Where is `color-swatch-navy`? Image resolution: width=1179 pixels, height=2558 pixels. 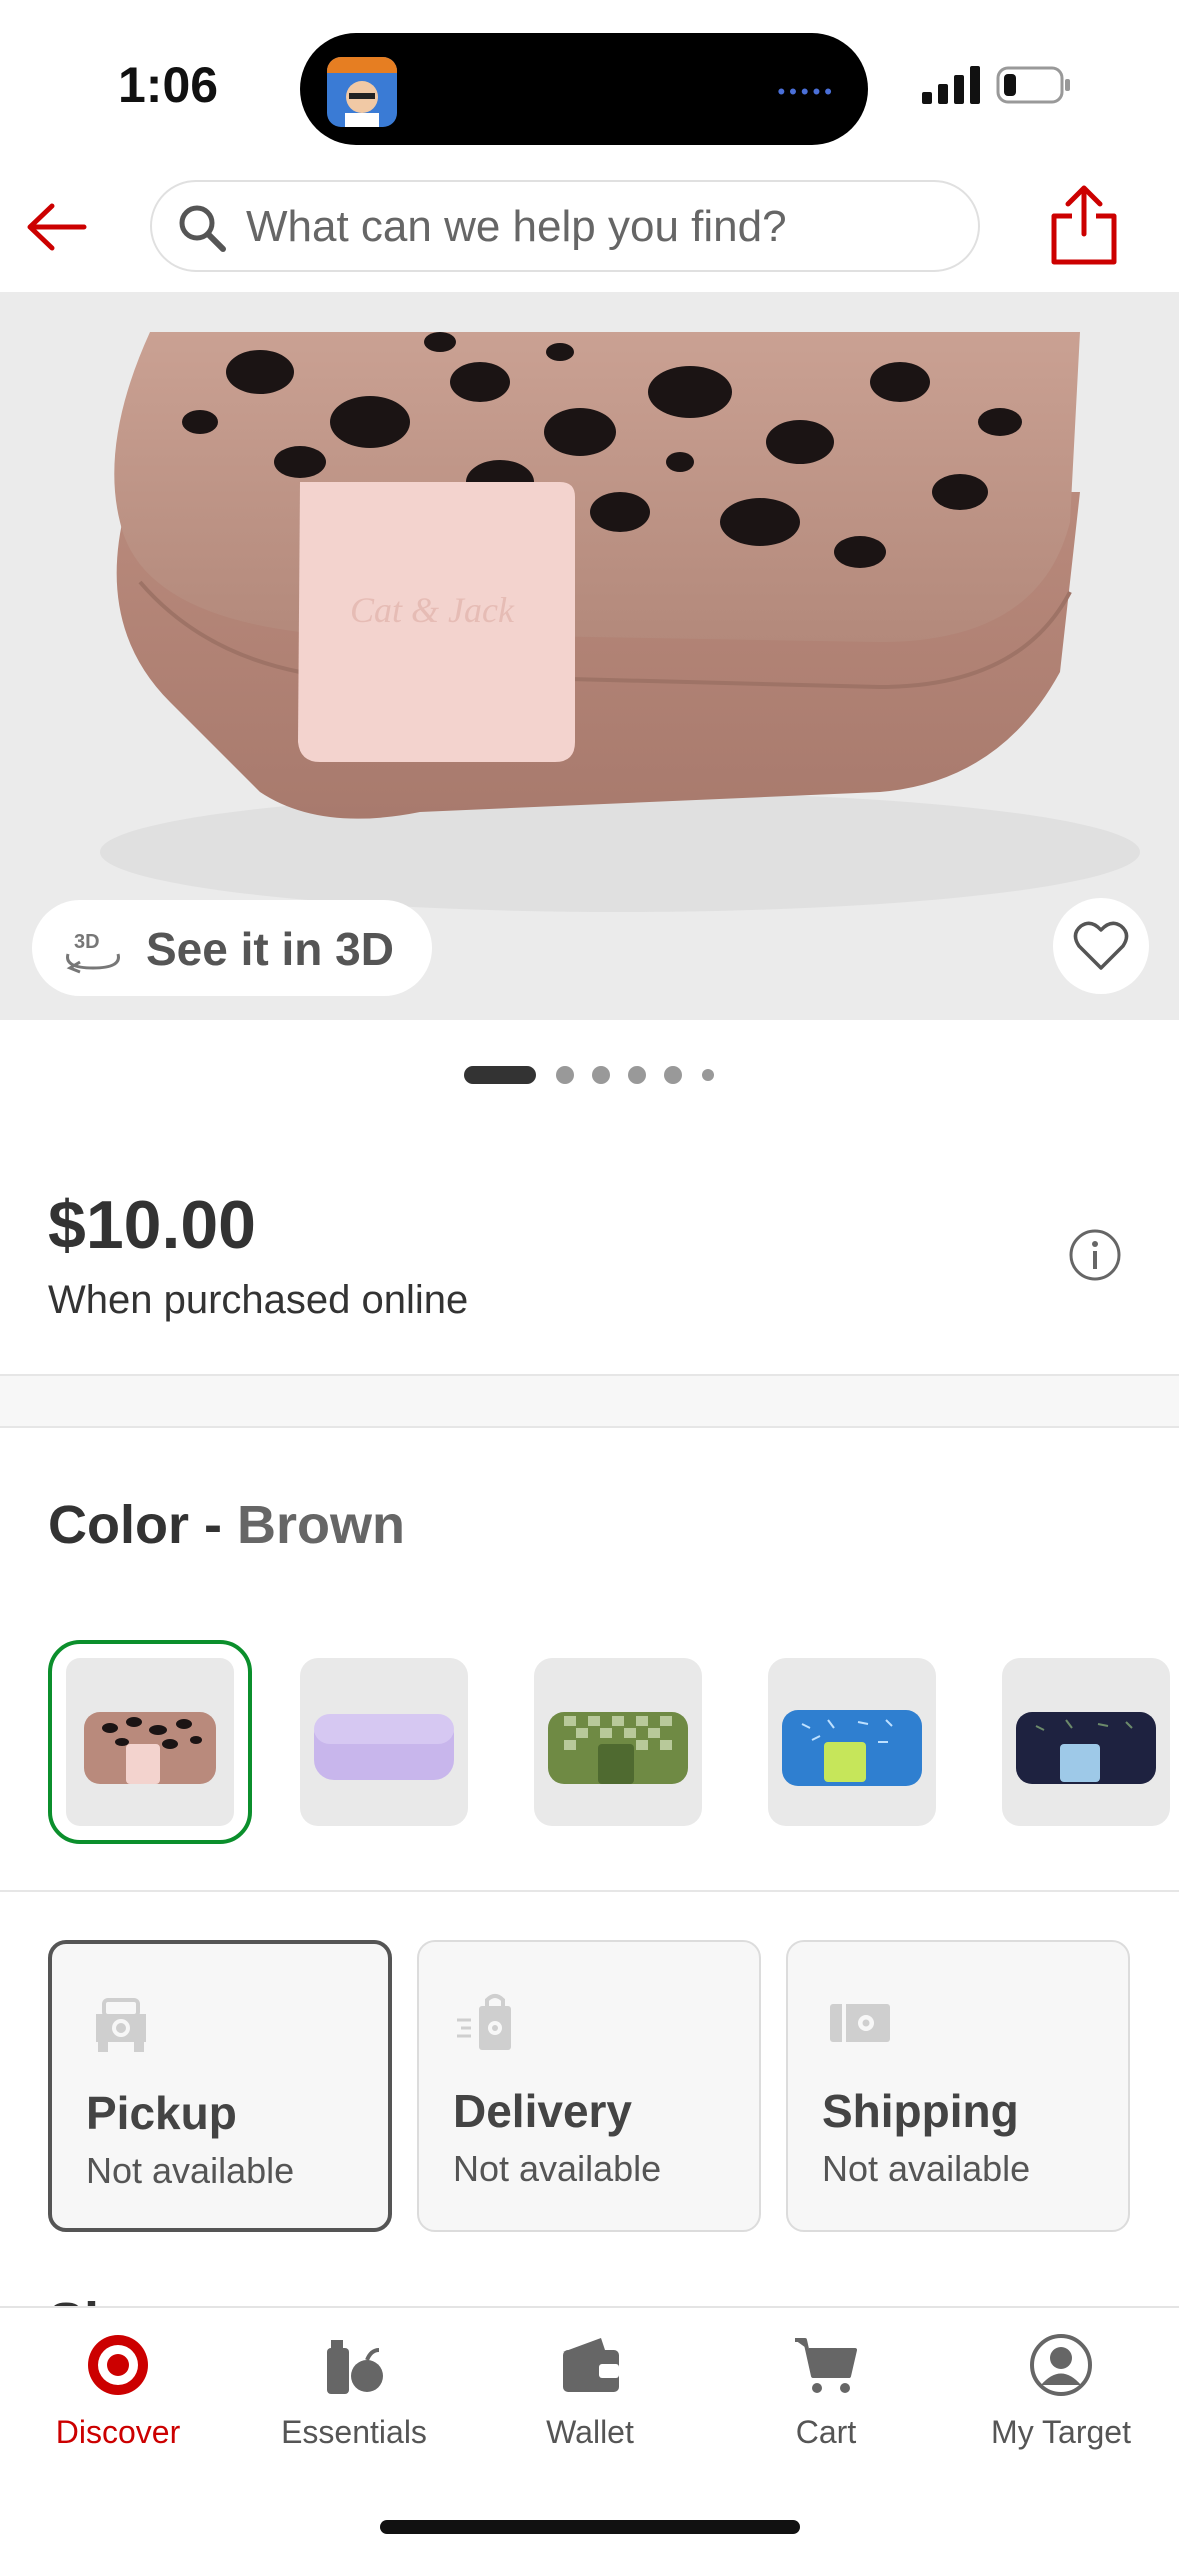 color-swatch-navy is located at coordinates (1086, 1742).